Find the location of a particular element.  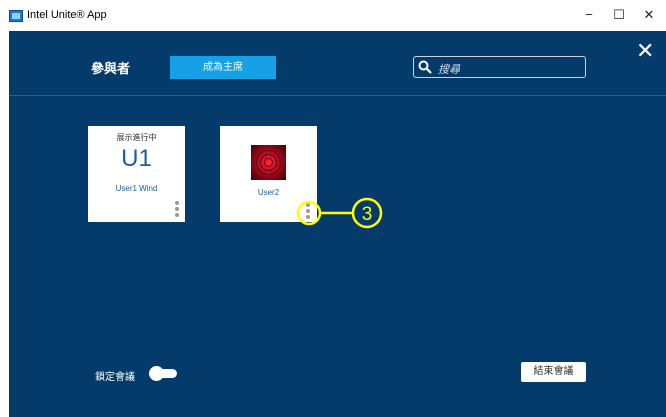

app-icon is located at coordinates (16, 16).